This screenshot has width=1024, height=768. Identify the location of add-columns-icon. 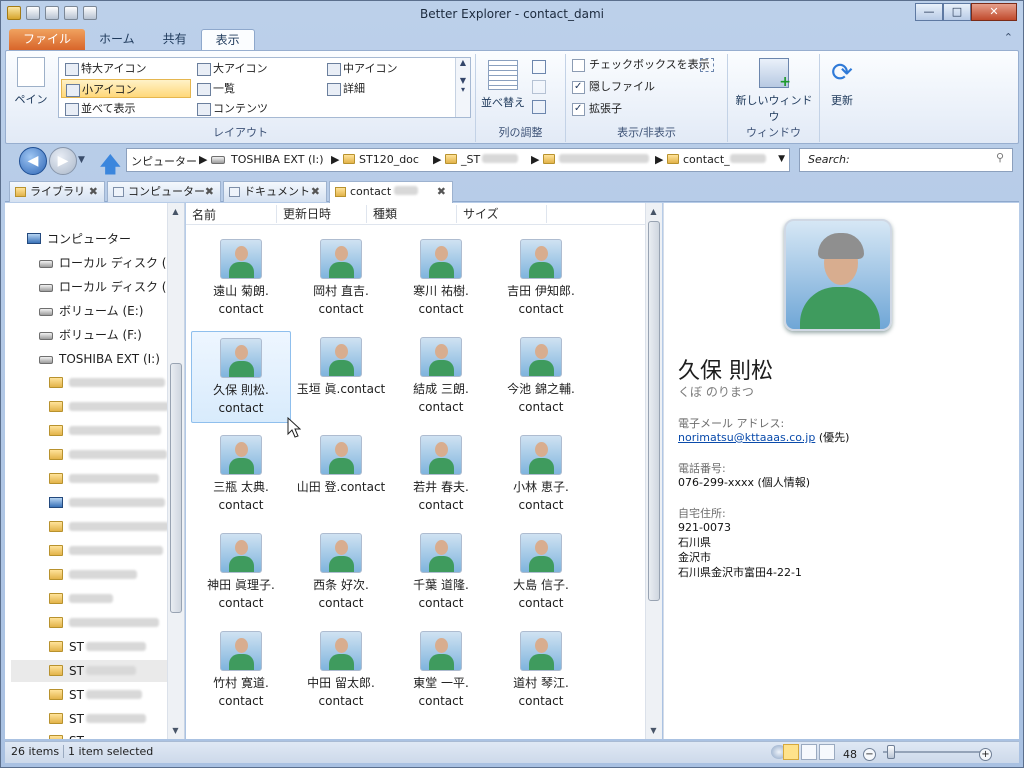
(539, 87).